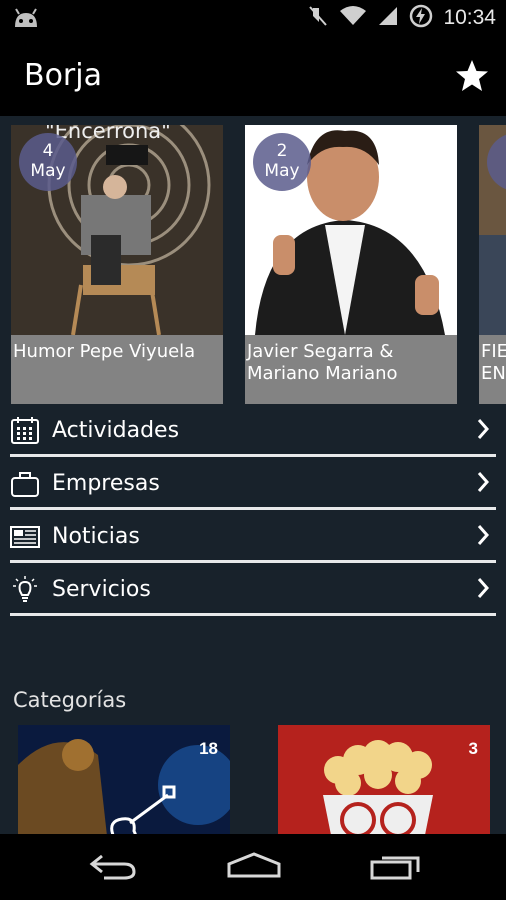  I want to click on event-title: Javier Segarra & Mariano Mariano, so click(351, 369).